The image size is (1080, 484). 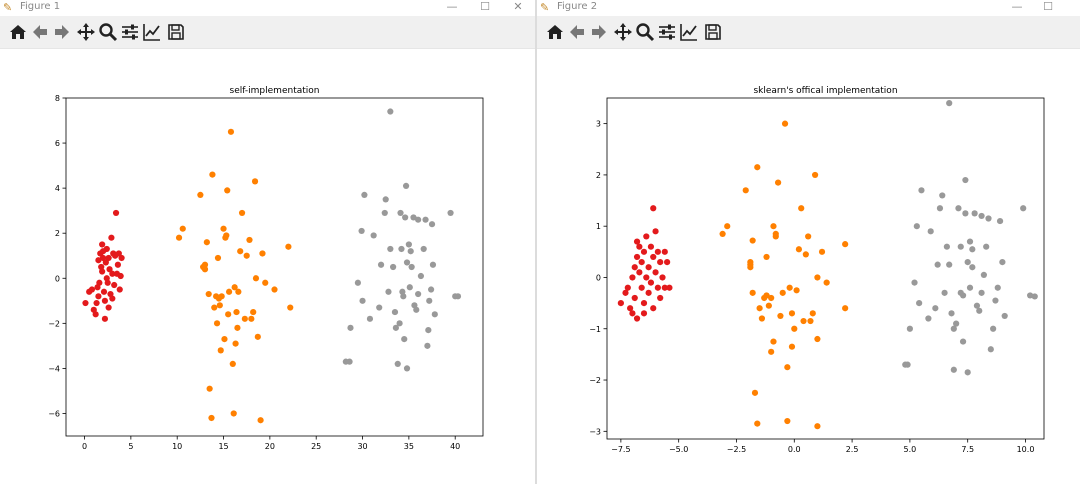 I want to click on x-tick-label: 0.0, so click(x=794, y=449).